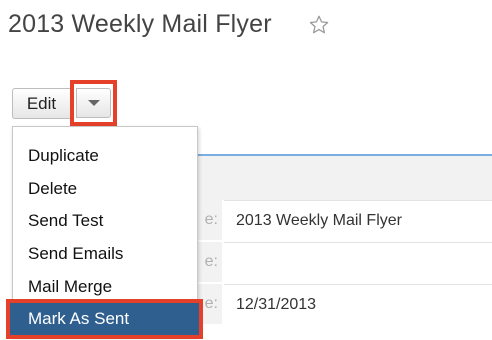  Describe the element at coordinates (104, 319) in the screenshot. I see `menu-item-mark-as-sent: Mark As Sent` at that location.